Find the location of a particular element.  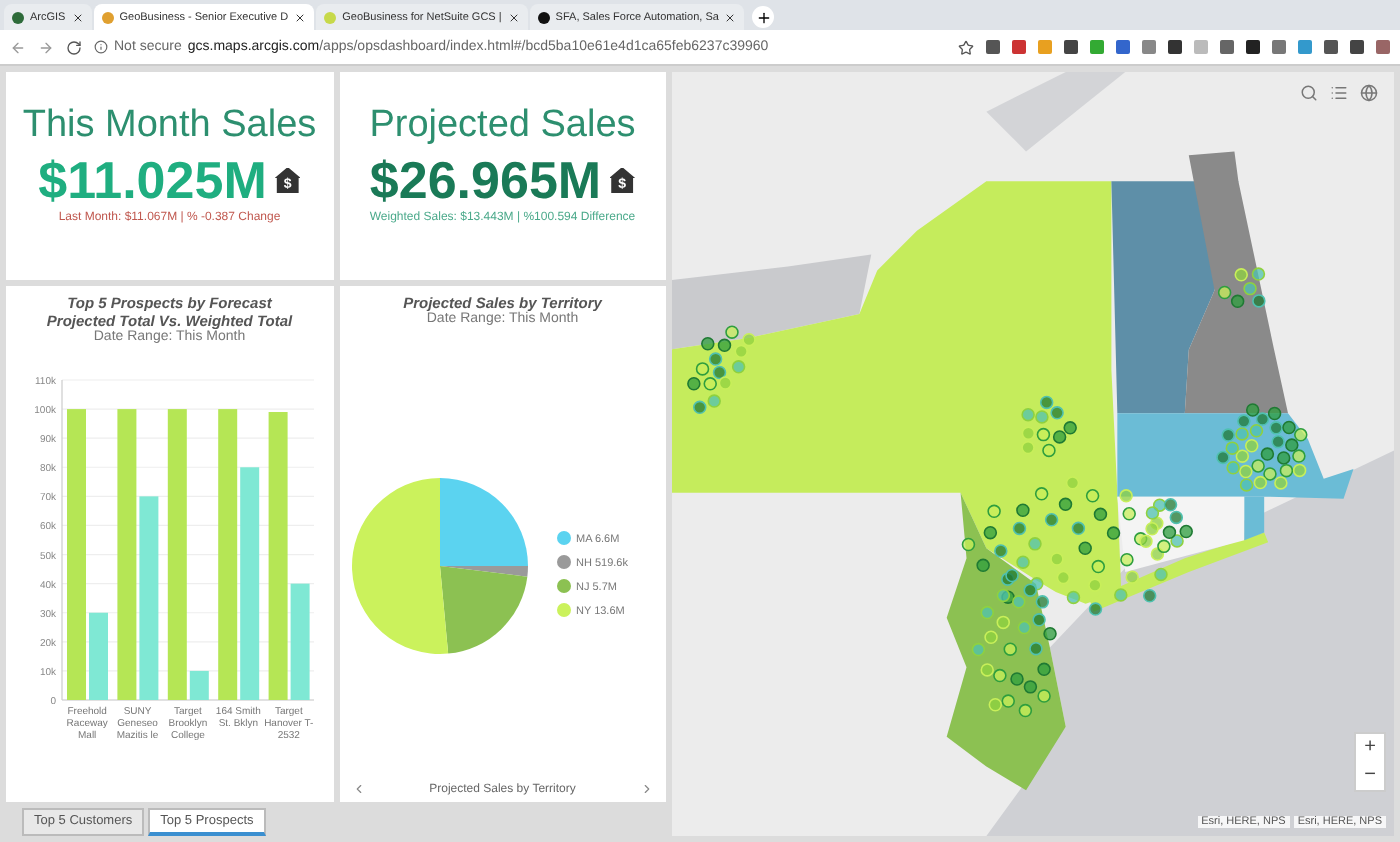

search-icon is located at coordinates (1309, 93).